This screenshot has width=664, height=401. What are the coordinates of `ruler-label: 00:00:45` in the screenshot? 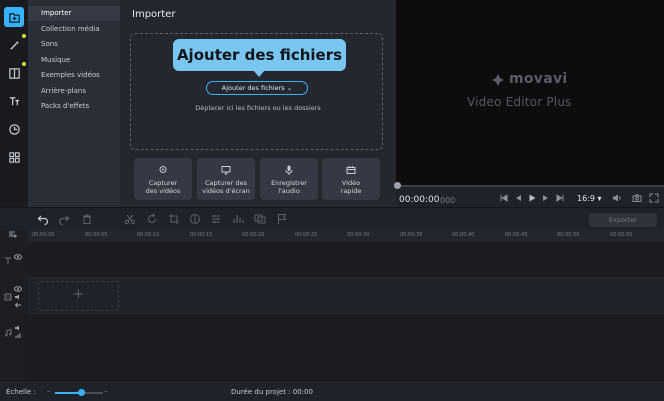 It's located at (516, 235).